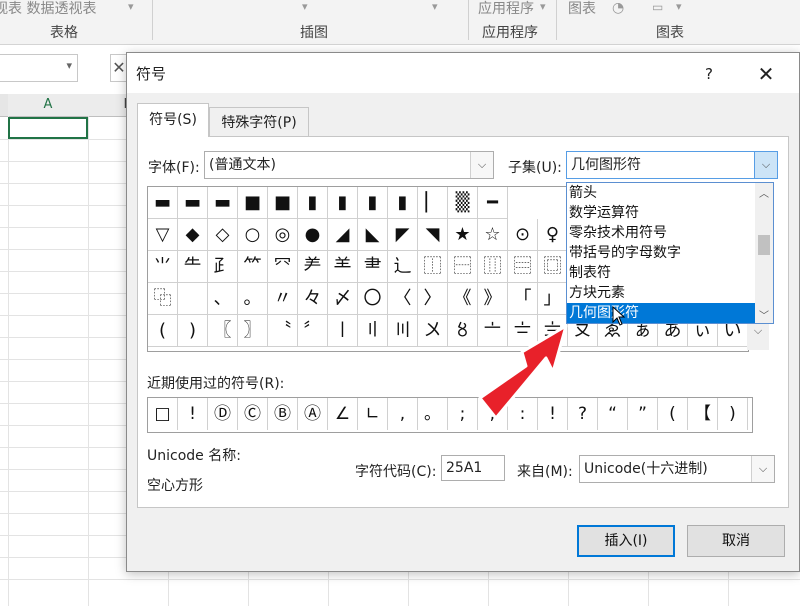  What do you see at coordinates (403, 299) in the screenshot?
I see `symbol-cell: 〈` at bounding box center [403, 299].